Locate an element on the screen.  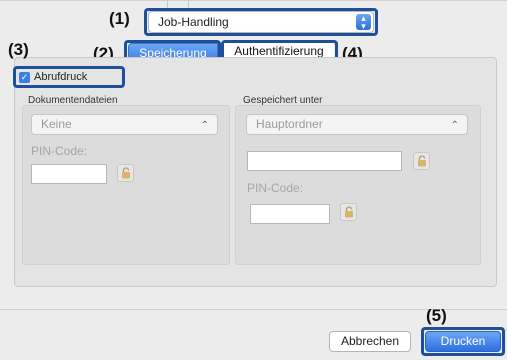
save-location-select: Hauptordner ⌃ is located at coordinates (357, 124).